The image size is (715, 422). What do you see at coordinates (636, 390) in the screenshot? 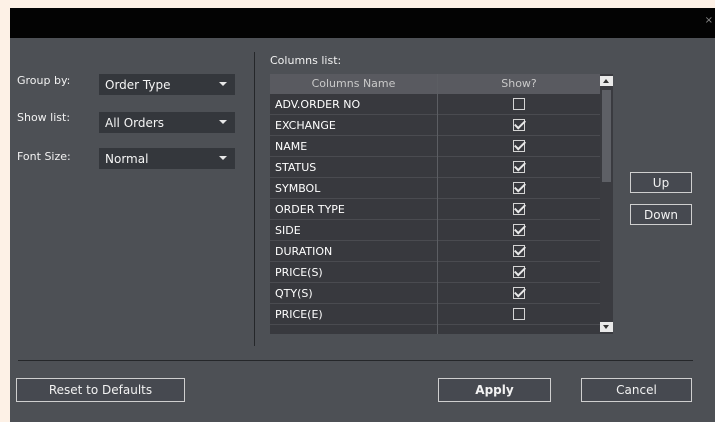
I see `cancel-button: Cancel` at bounding box center [636, 390].